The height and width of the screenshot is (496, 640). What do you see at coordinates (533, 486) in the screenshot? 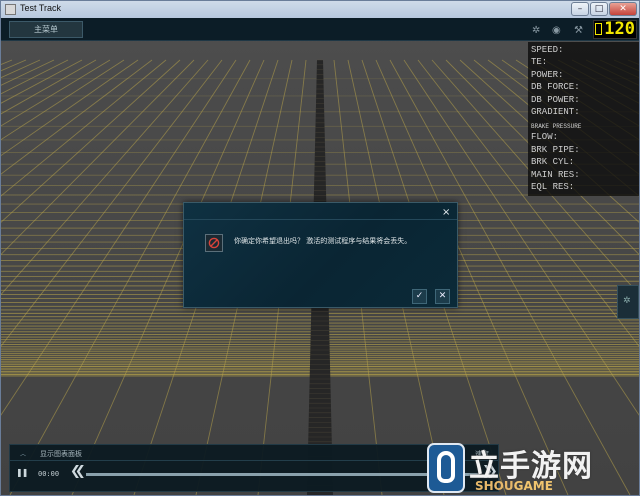
I see `watermark-english-right: GAME` at bounding box center [533, 486].